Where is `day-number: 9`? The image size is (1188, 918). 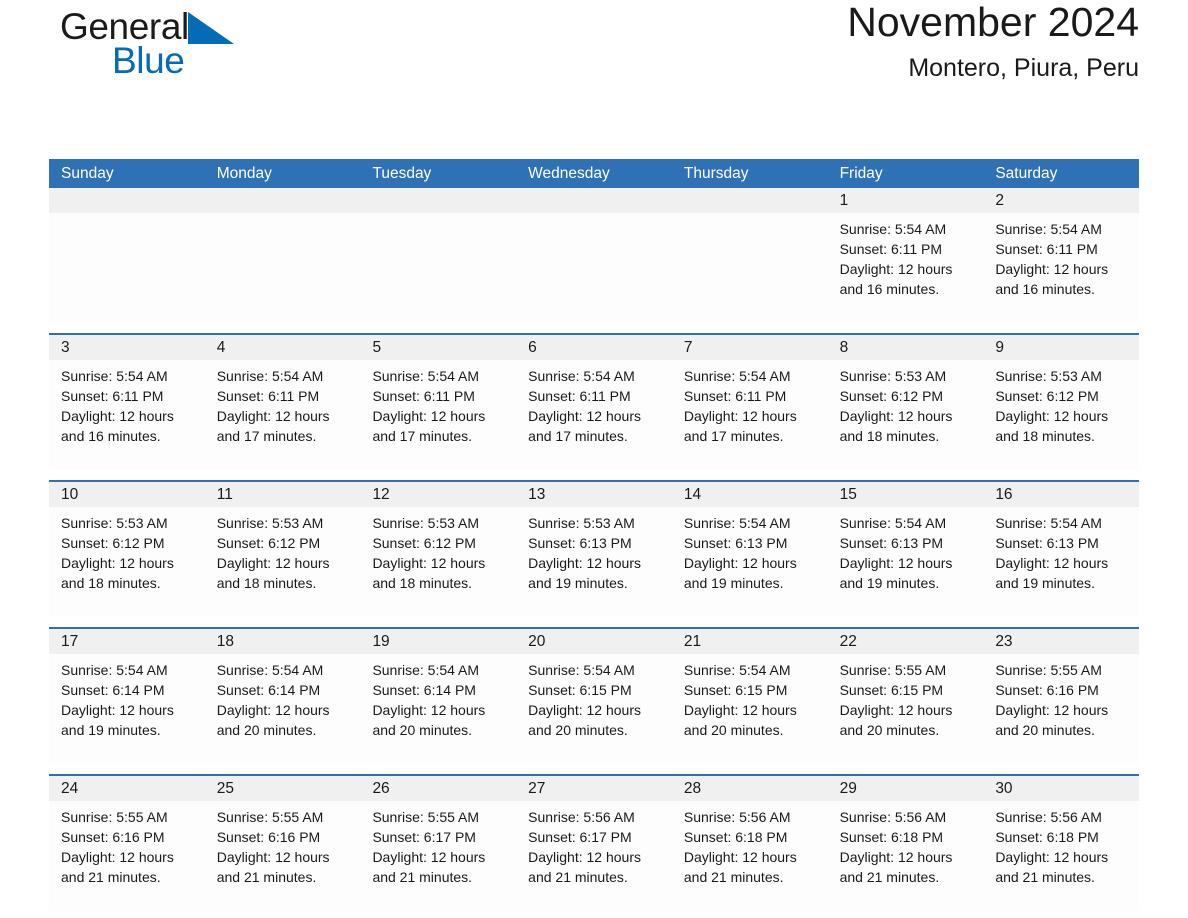
day-number: 9 is located at coordinates (1061, 347).